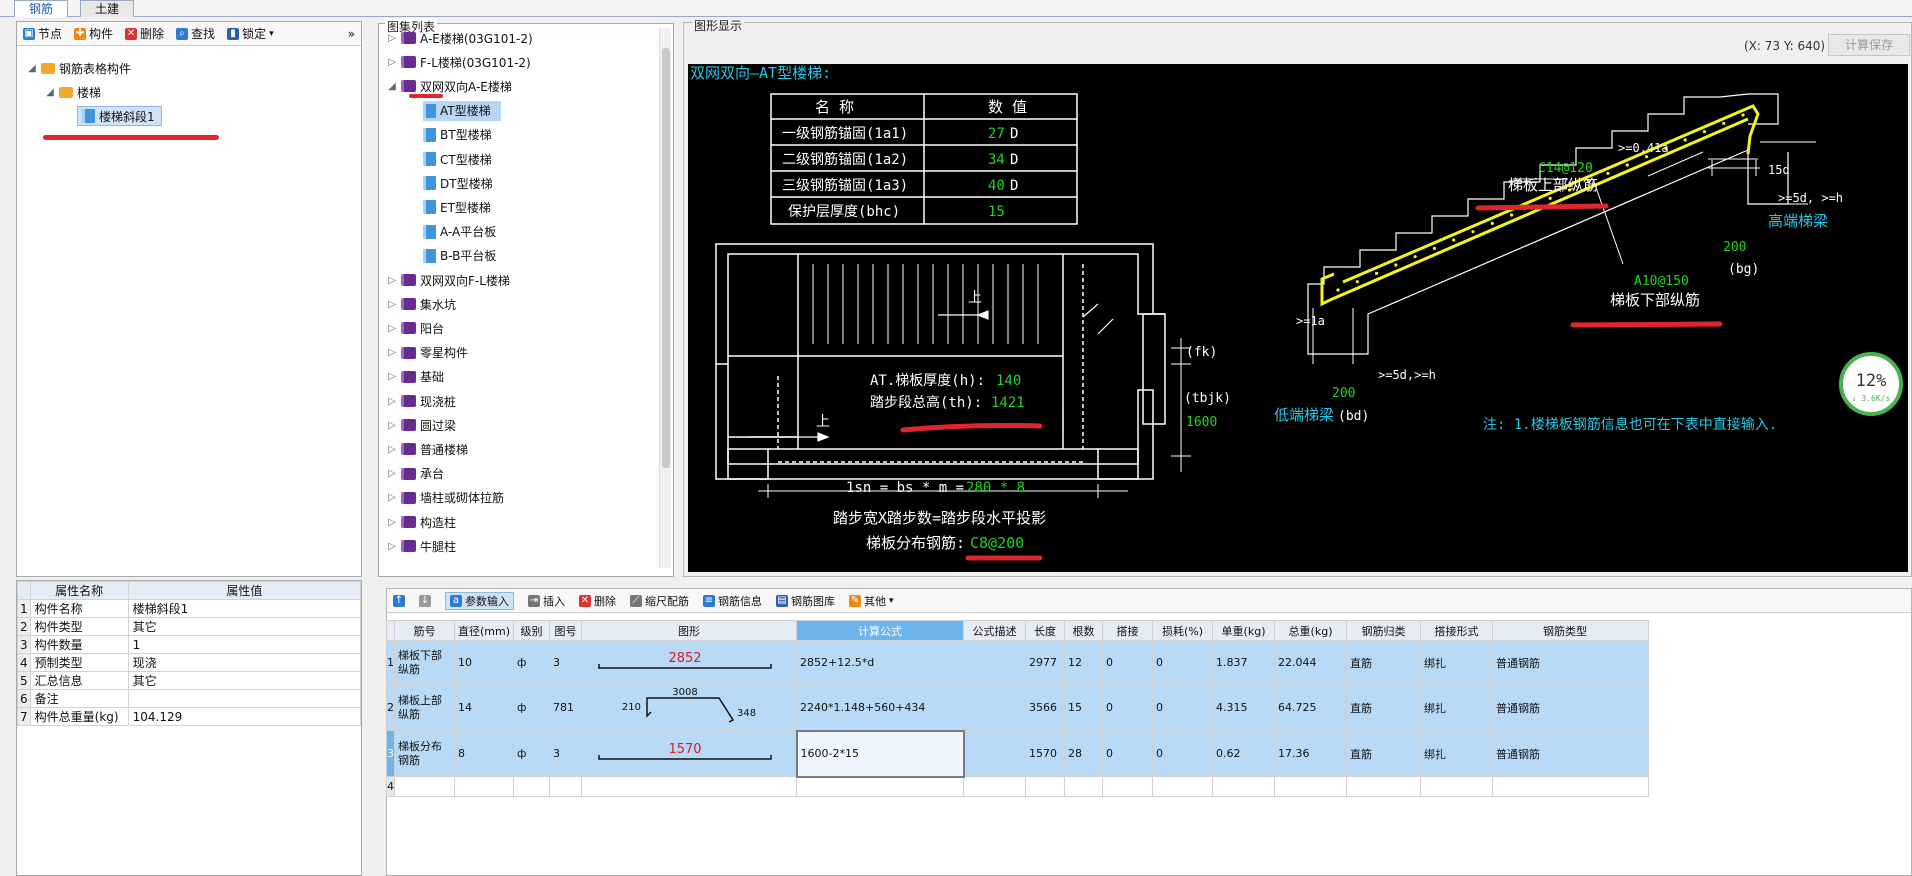 The width and height of the screenshot is (1912, 876). Describe the element at coordinates (1311, 753) in the screenshot. I see `rebar-total-weight: 17.36` at that location.